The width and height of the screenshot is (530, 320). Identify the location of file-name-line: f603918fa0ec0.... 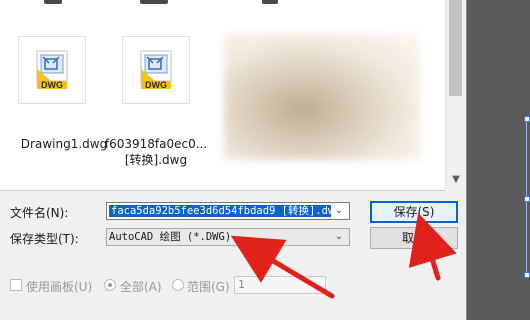
(156, 144).